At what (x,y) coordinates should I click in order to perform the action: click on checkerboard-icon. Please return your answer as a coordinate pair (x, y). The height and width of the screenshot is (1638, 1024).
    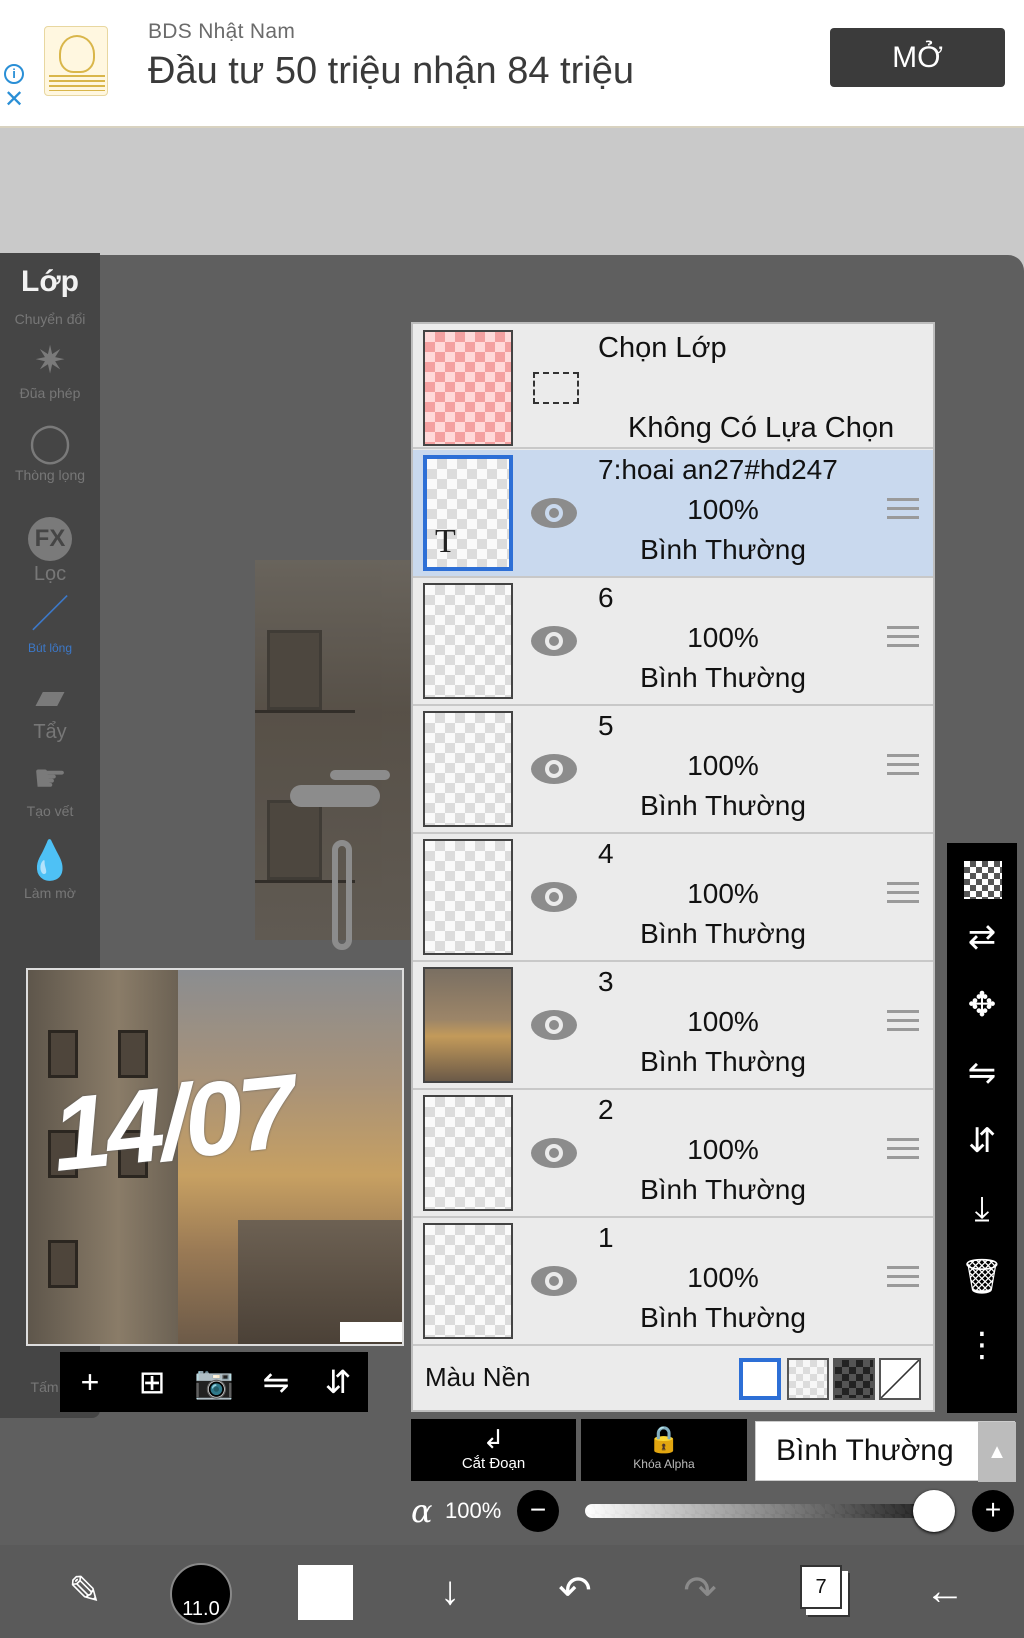
    Looking at the image, I should click on (983, 880).